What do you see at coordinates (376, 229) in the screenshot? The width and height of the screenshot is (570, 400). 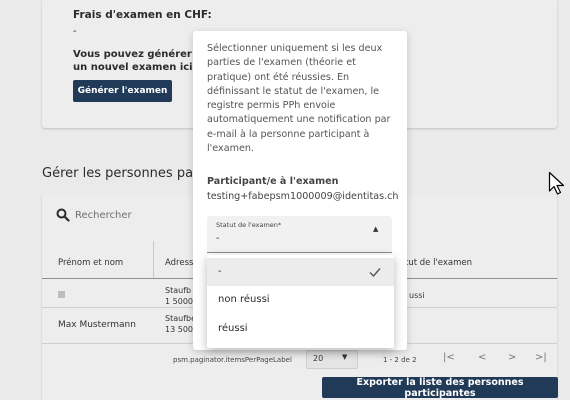 I see `caret-up-icon: ▲` at bounding box center [376, 229].